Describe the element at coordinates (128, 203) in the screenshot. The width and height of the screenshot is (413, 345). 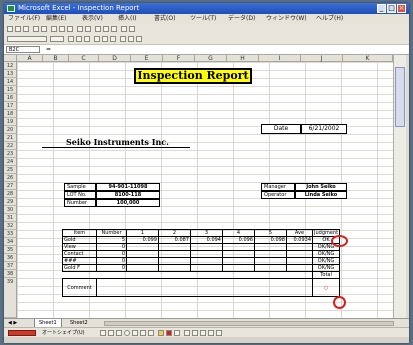
I see `number-value: 100,000` at that location.